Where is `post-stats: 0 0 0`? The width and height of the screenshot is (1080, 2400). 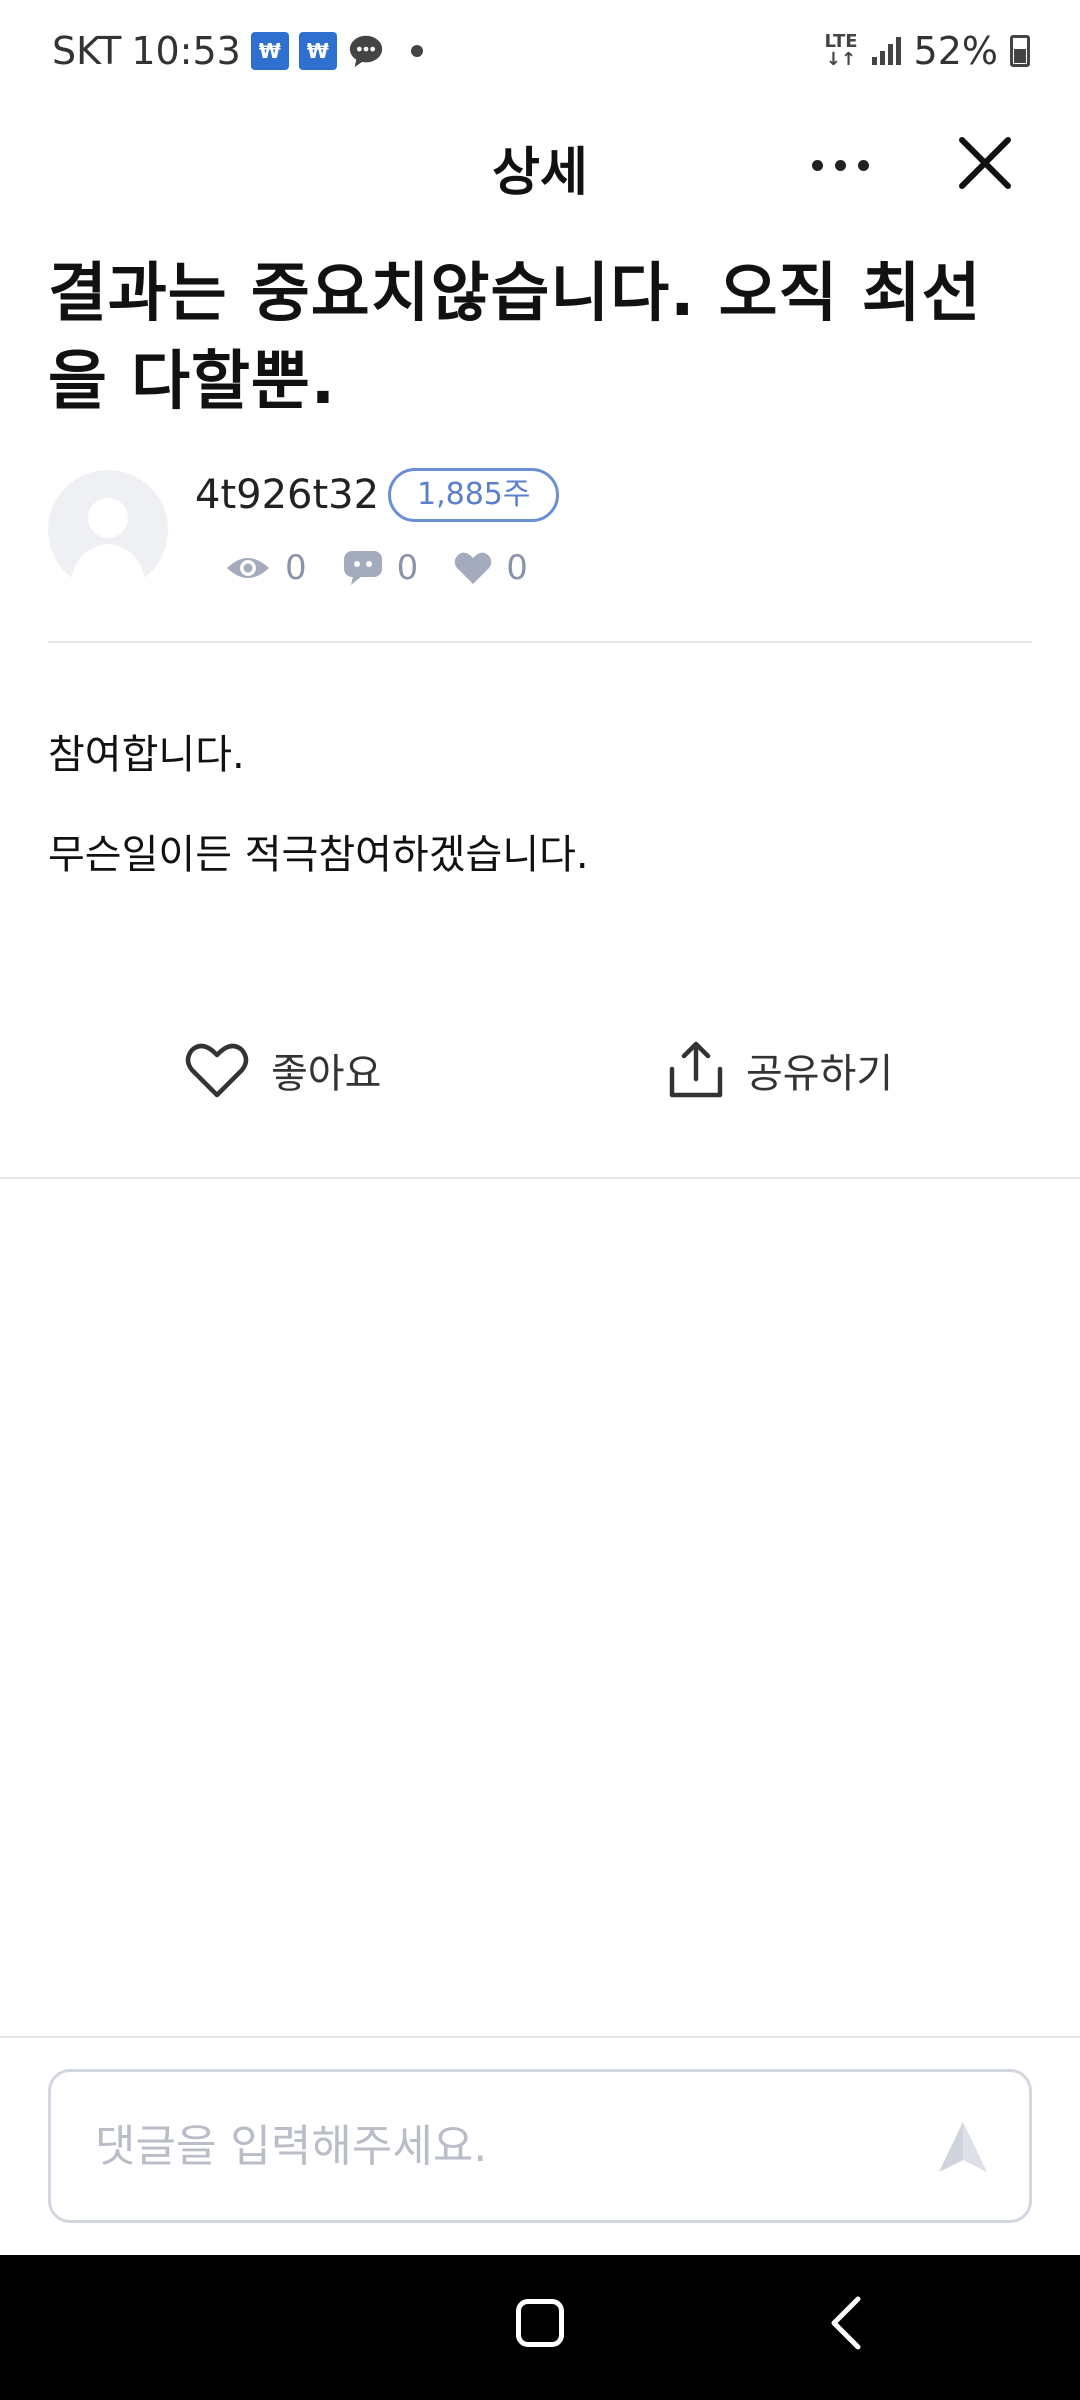
post-stats: 0 0 0 is located at coordinates (394, 568).